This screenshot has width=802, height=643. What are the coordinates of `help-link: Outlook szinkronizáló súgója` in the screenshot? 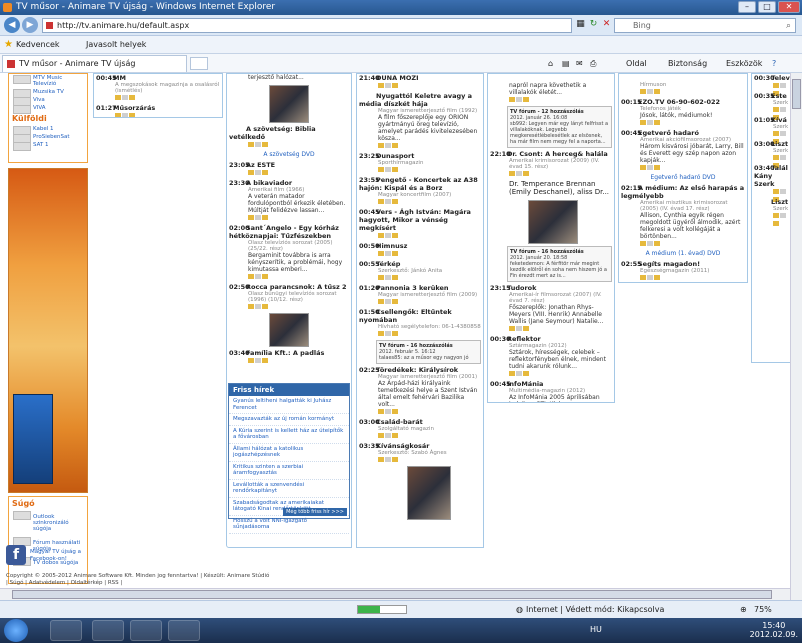 It's located at (48, 523).